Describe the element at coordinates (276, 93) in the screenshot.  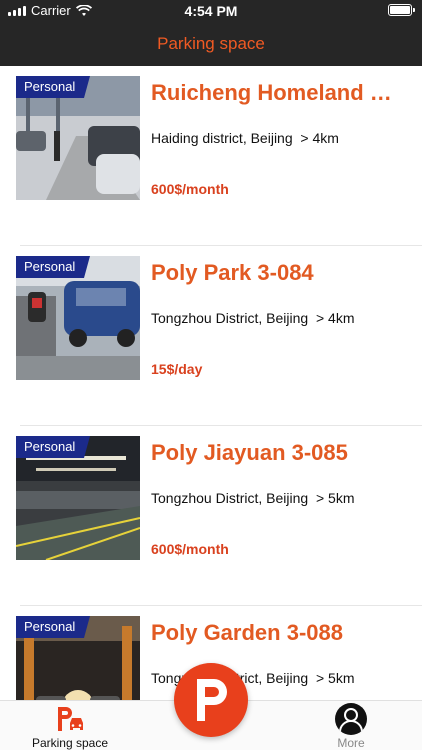
I see `listing-title: Ruicheng Homeland 3-083` at that location.